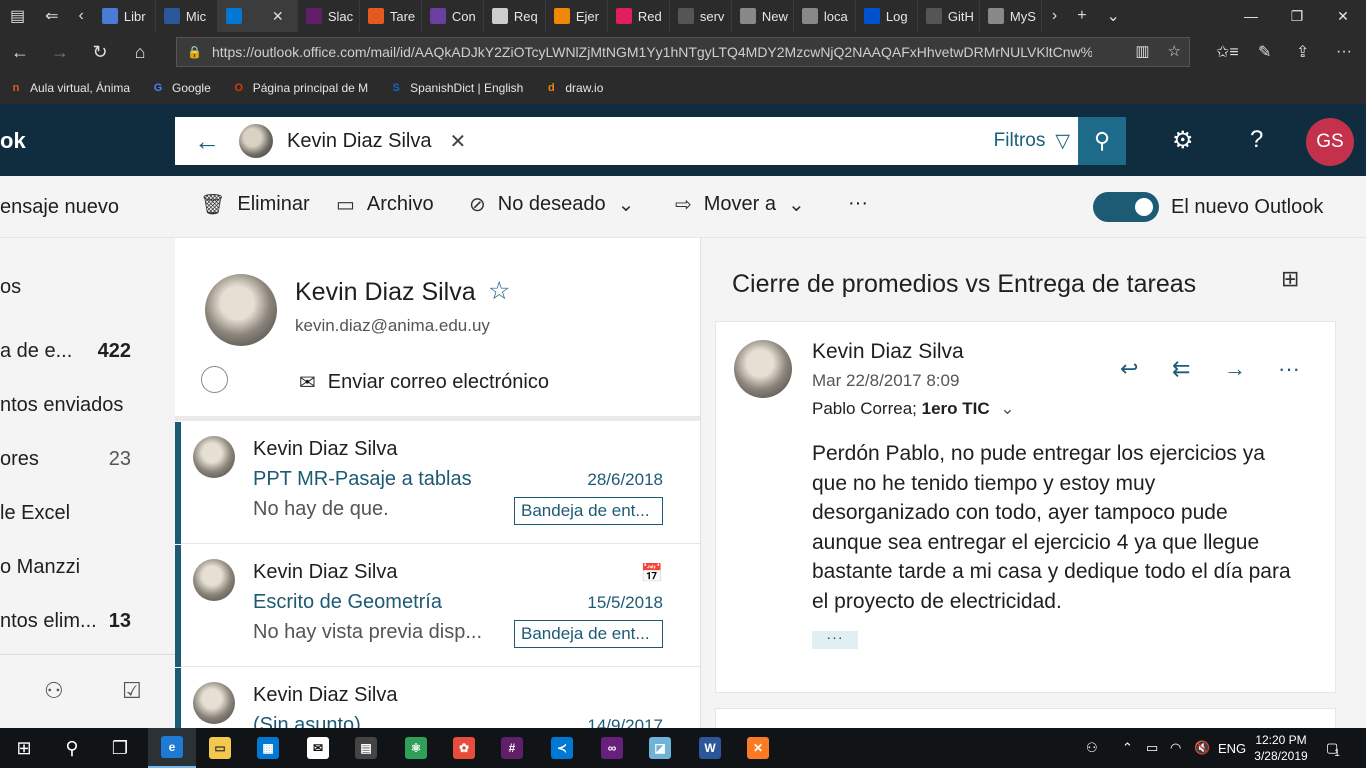 This screenshot has width=1366, height=768. Describe the element at coordinates (1102, 141) in the screenshot. I see `search-button: ⚲` at that location.